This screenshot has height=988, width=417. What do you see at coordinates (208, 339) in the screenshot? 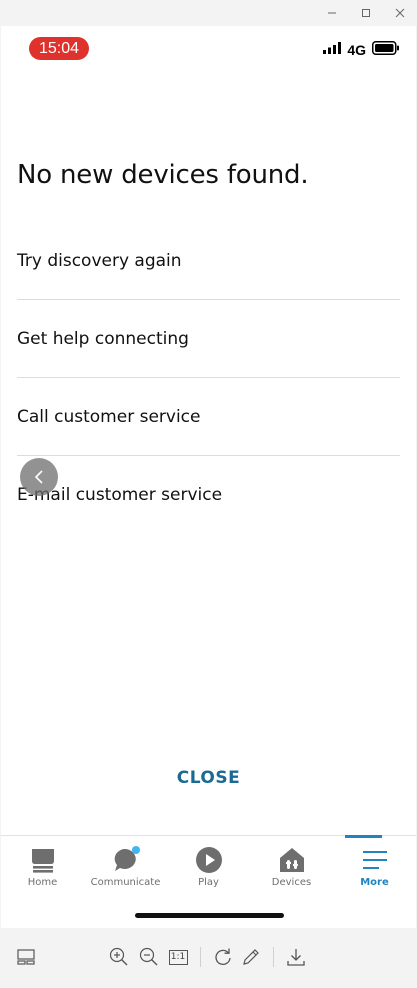
I see `get-help-connecting-option: Get help connecting` at bounding box center [208, 339].